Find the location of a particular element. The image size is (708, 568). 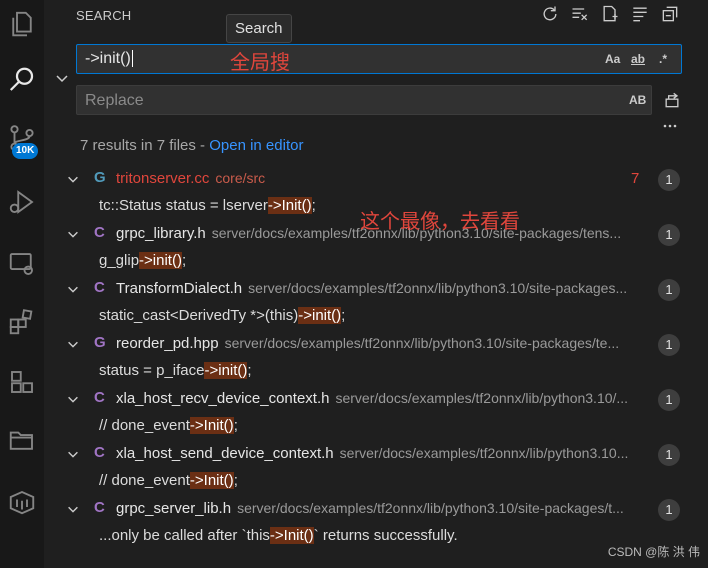

file-name: tritonserver.cc core/src is located at coordinates (190, 178).